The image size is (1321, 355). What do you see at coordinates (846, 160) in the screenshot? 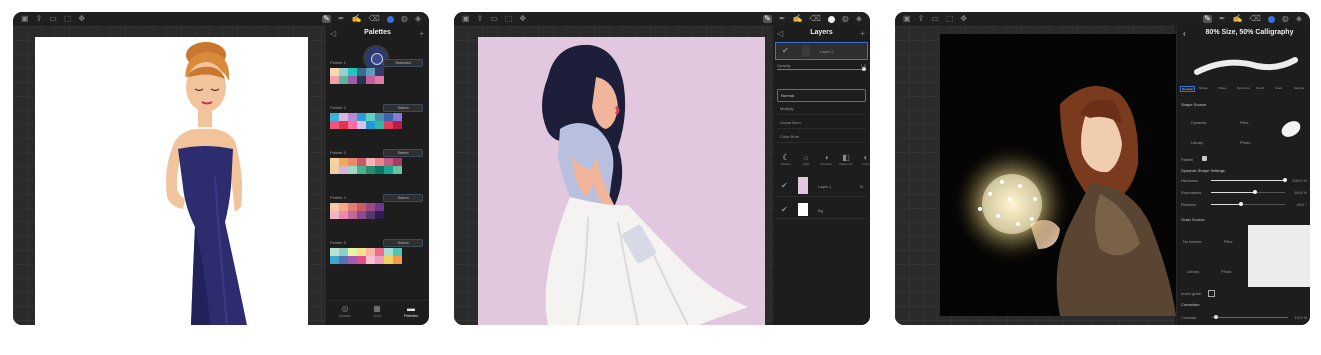
I see `mode-tab: ◧ Difference` at bounding box center [846, 160].